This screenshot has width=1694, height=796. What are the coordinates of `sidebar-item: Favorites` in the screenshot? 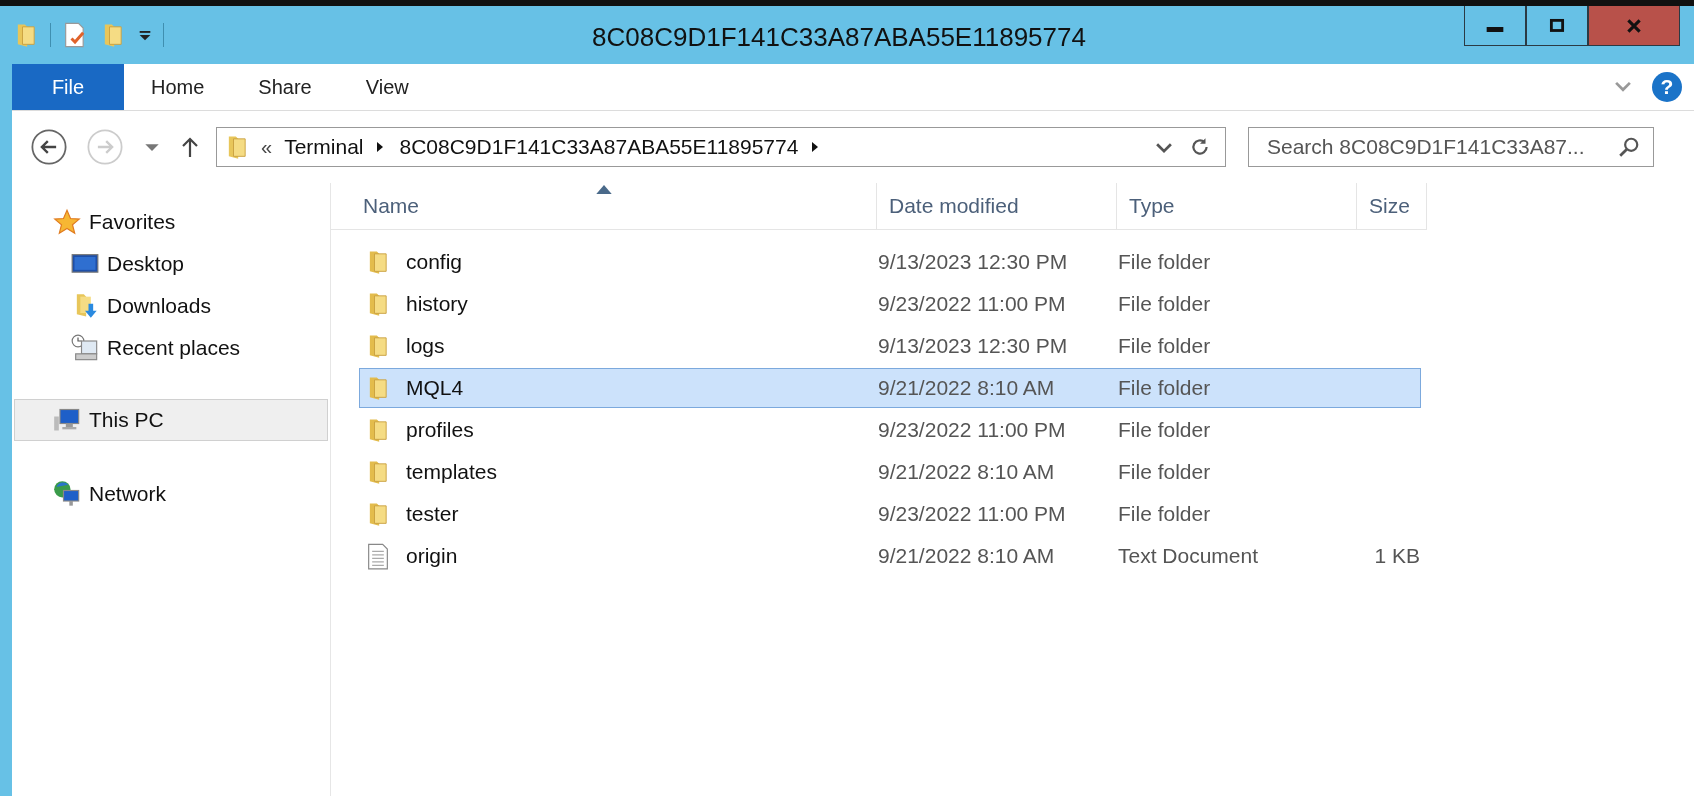 It's located at (171, 222).